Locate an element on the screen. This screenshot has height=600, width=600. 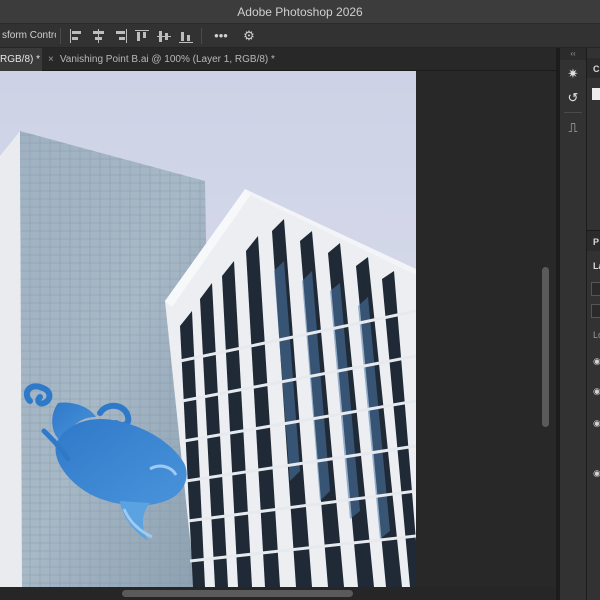
app-title: Adobe Photoshop 2026 is located at coordinates (300, 11).